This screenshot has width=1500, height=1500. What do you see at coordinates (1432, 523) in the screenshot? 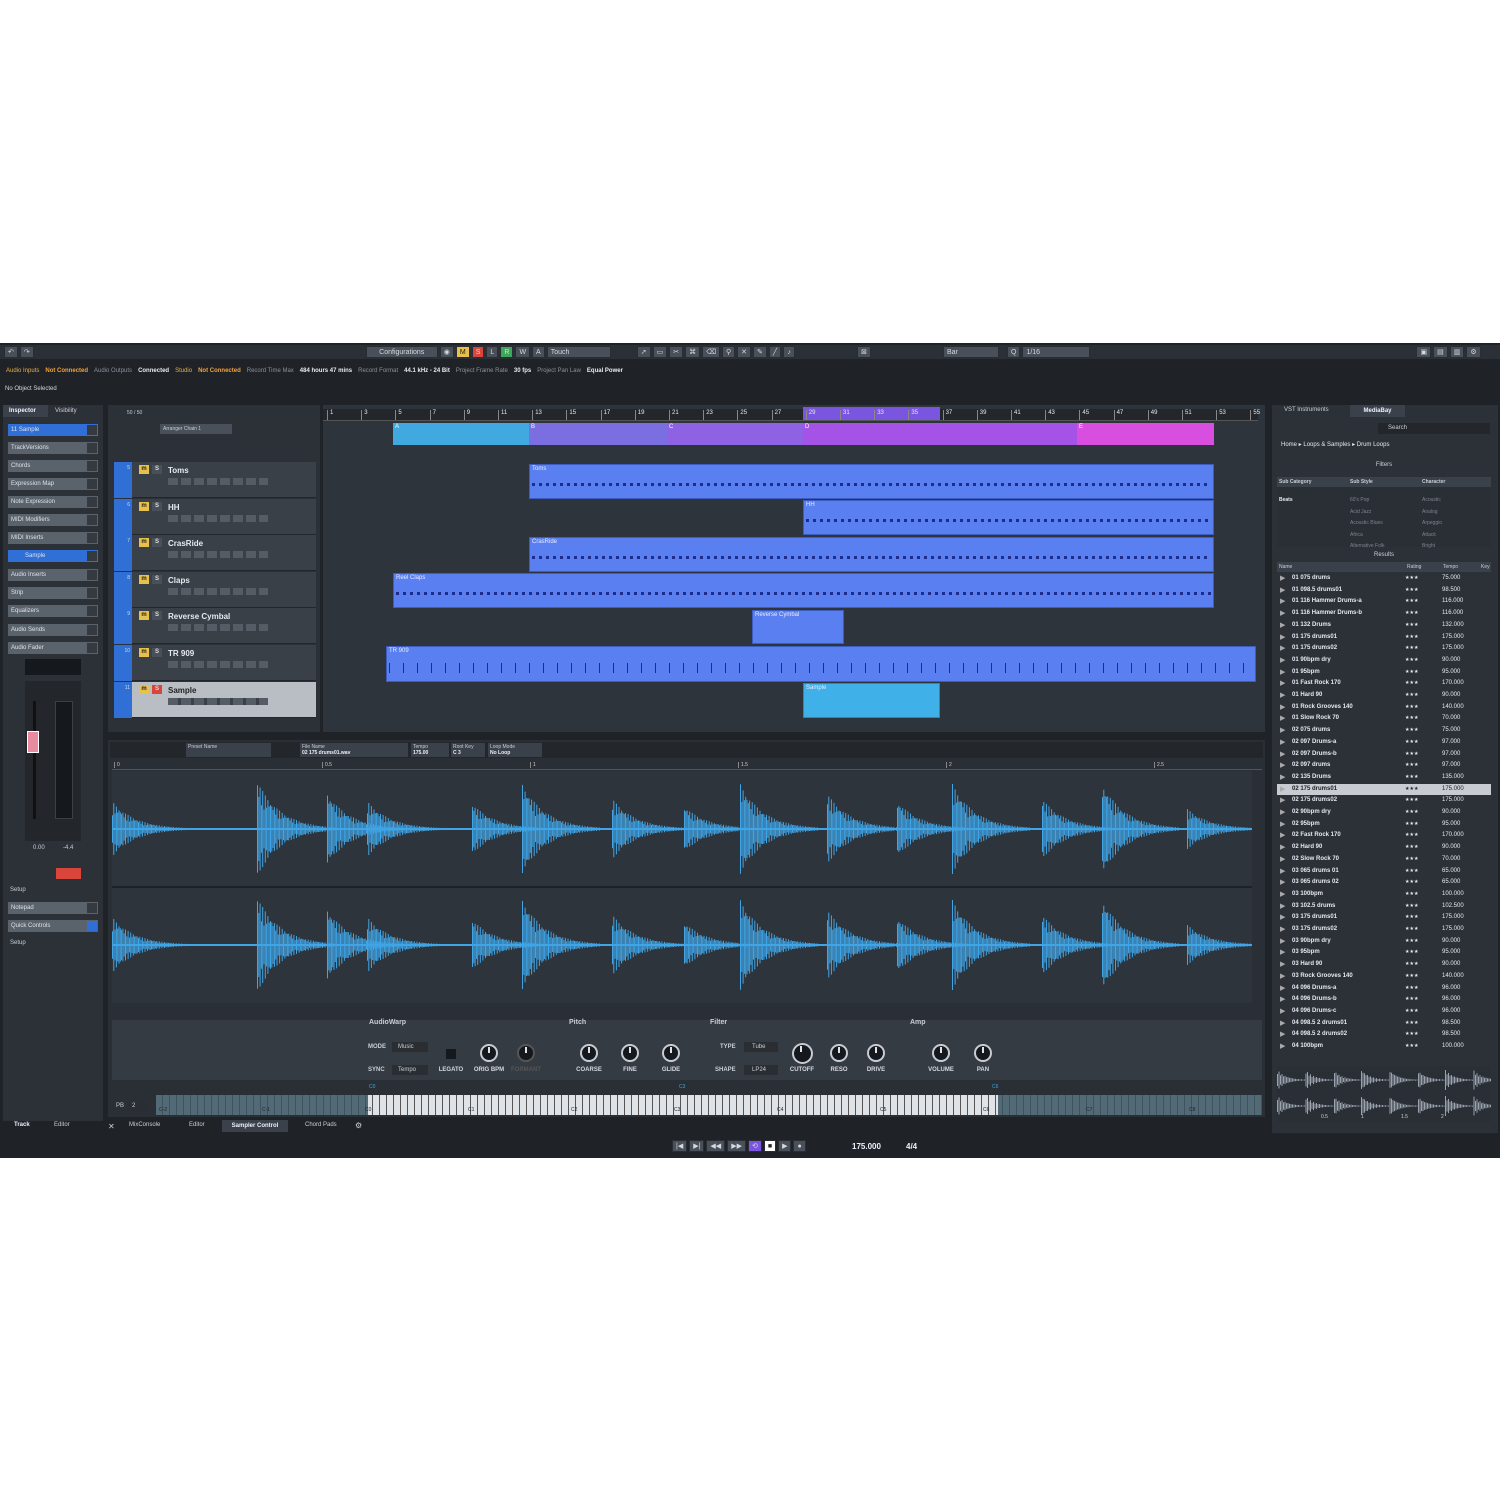
I see `filter-cell: Arpeggio` at bounding box center [1432, 523].